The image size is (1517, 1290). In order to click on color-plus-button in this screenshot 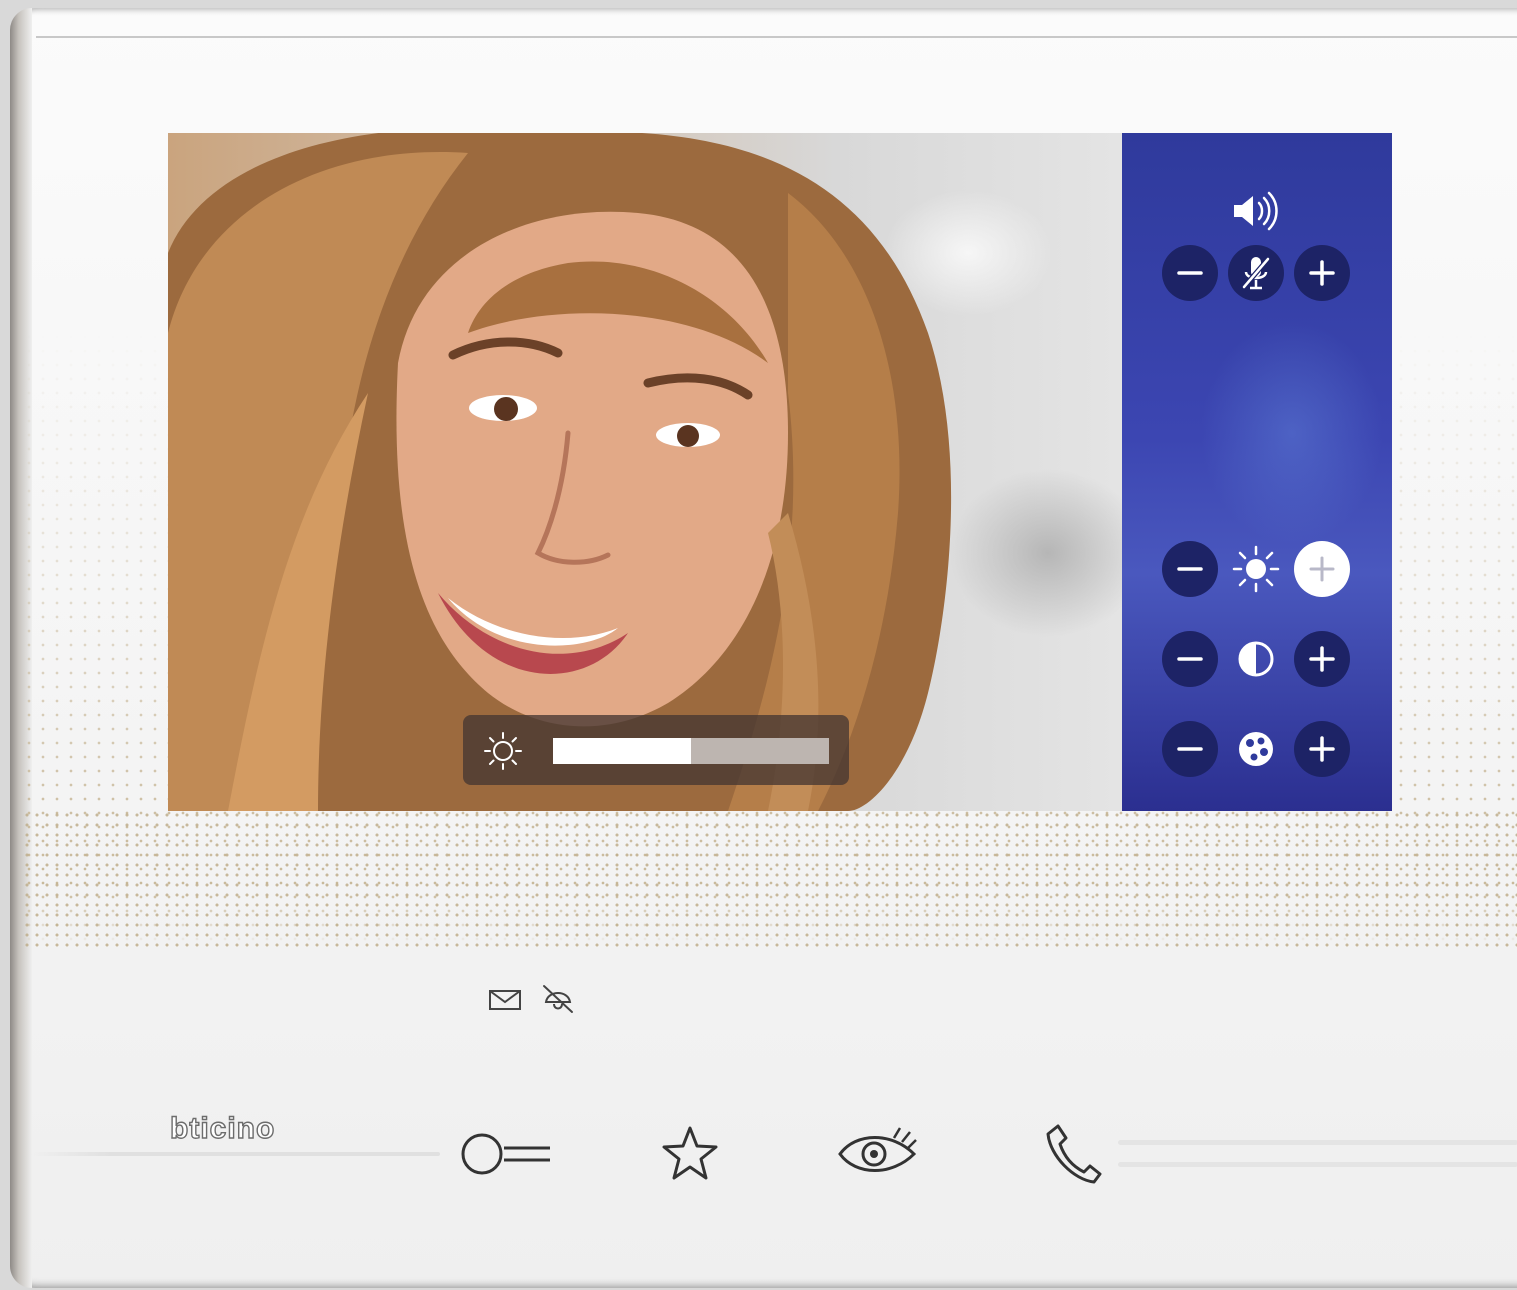, I will do `click(1322, 749)`.